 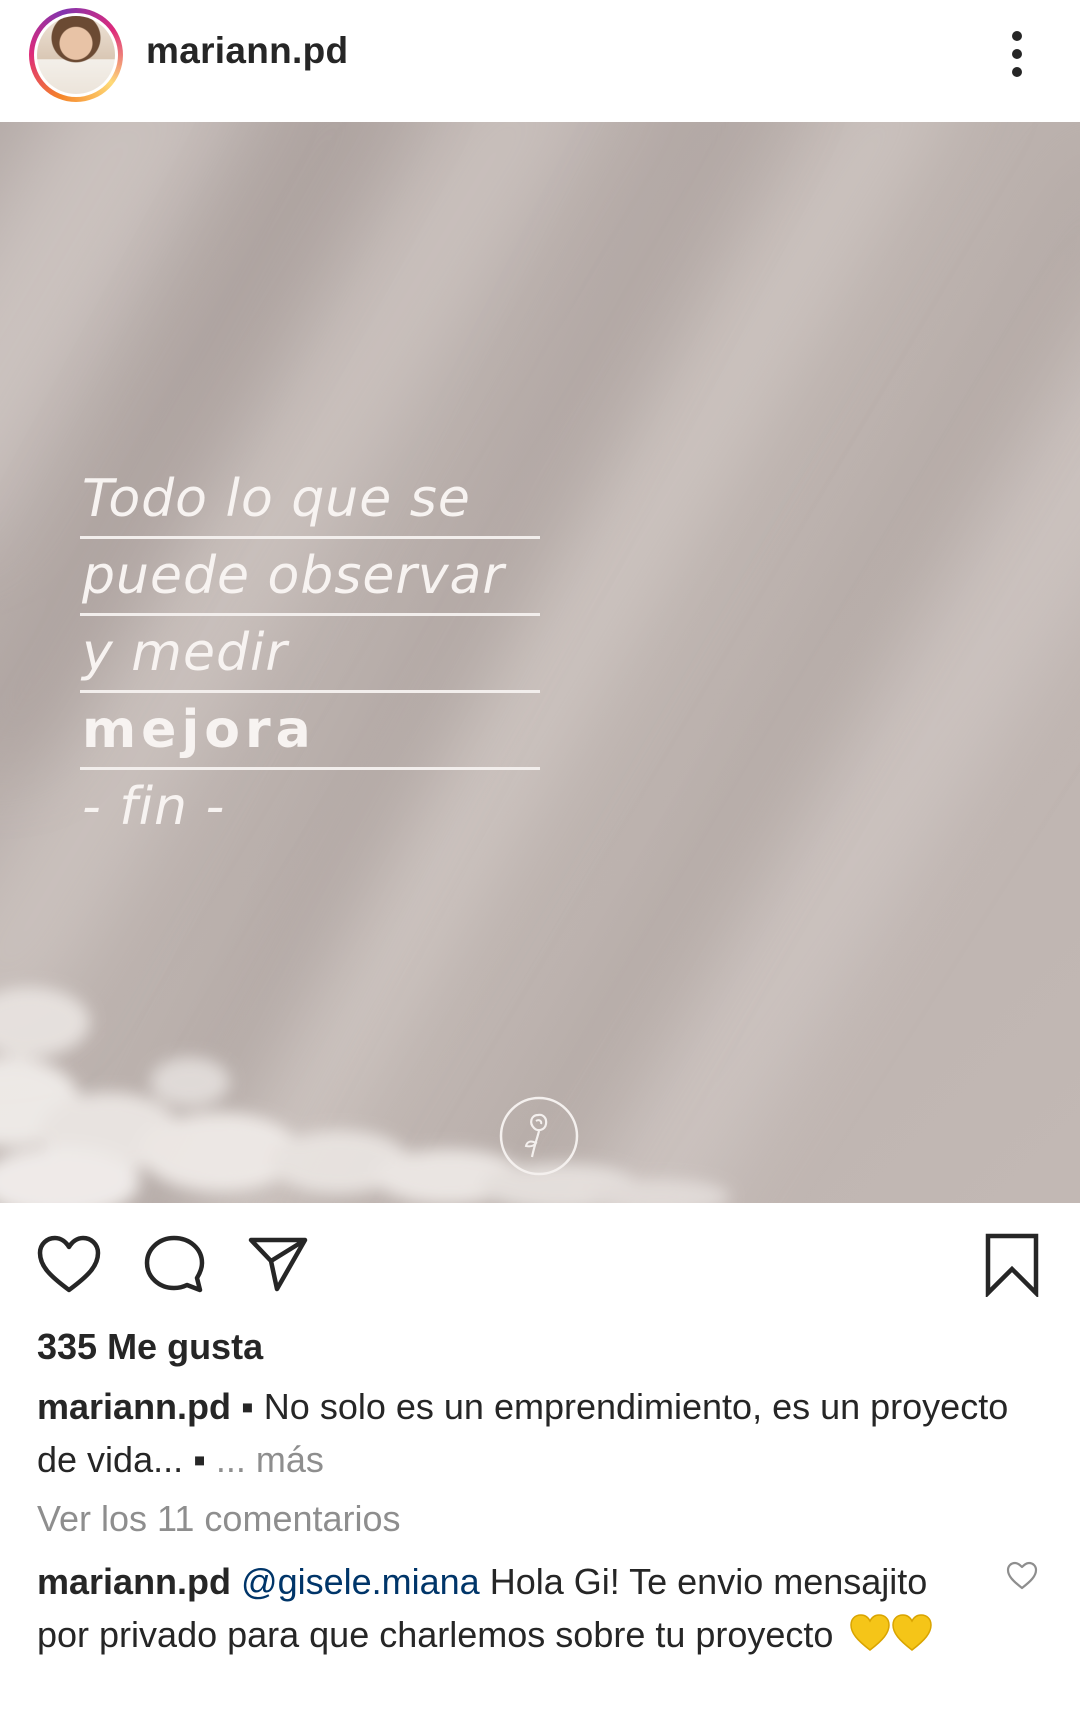 What do you see at coordinates (219, 1519) in the screenshot?
I see `view-all-comments-link: Ver los 11 comentarios` at bounding box center [219, 1519].